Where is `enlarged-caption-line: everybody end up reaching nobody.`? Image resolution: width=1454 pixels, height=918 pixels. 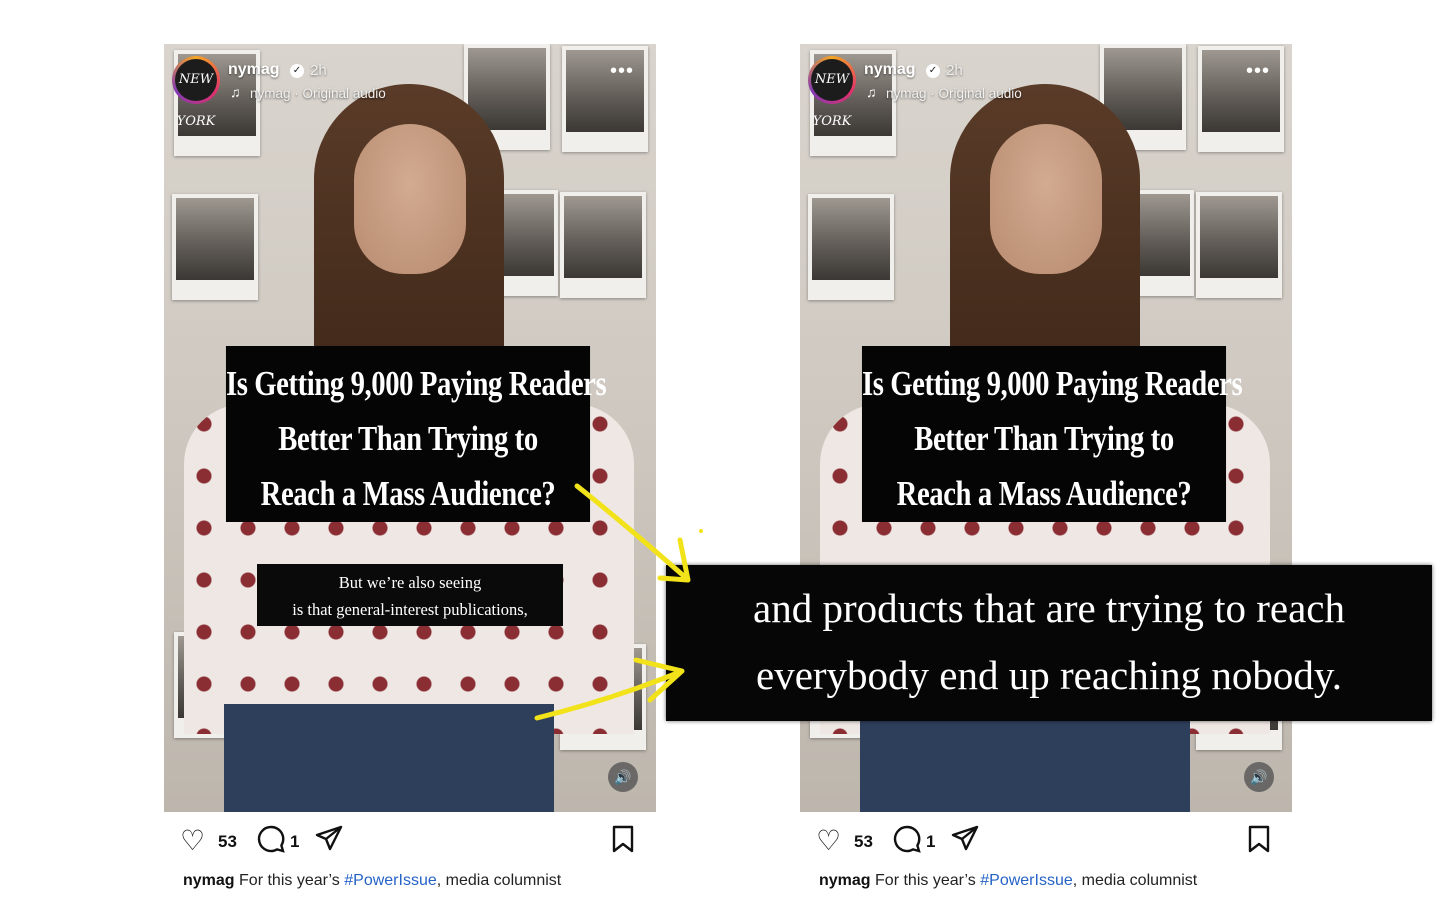
enlarged-caption-line: everybody end up reaching nobody. is located at coordinates (1049, 675).